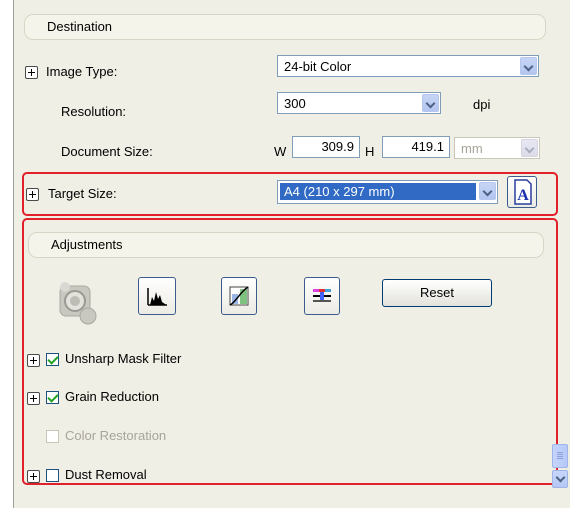 The image size is (572, 508). Describe the element at coordinates (239, 296) in the screenshot. I see `tone-correction-icon` at that location.